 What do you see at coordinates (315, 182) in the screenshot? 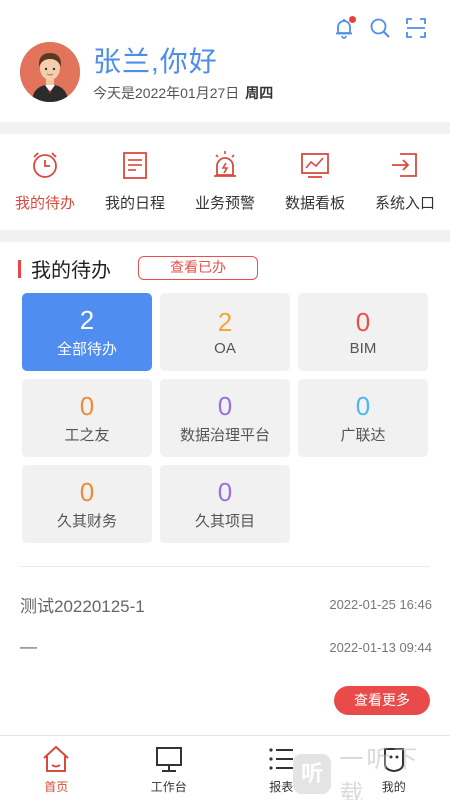
I see `nav-item-data-board: 数据看板` at bounding box center [315, 182].